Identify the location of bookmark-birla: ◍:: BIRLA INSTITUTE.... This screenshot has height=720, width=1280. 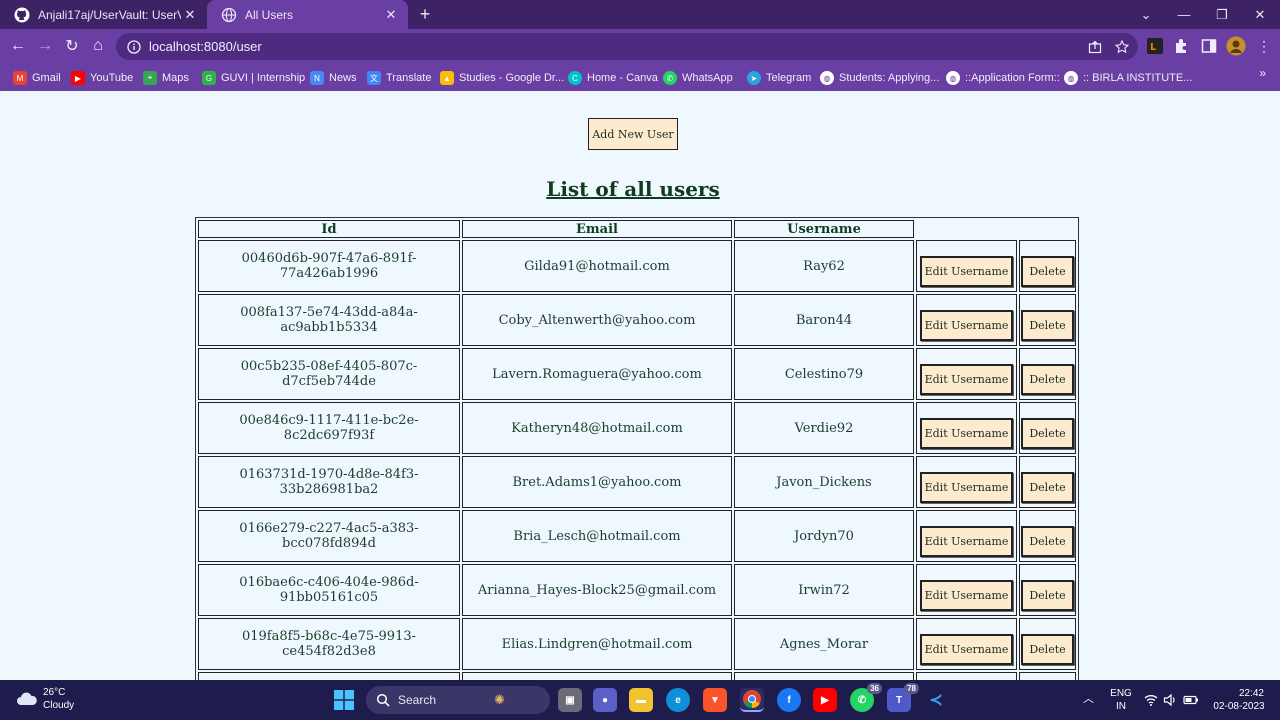
(1128, 78).